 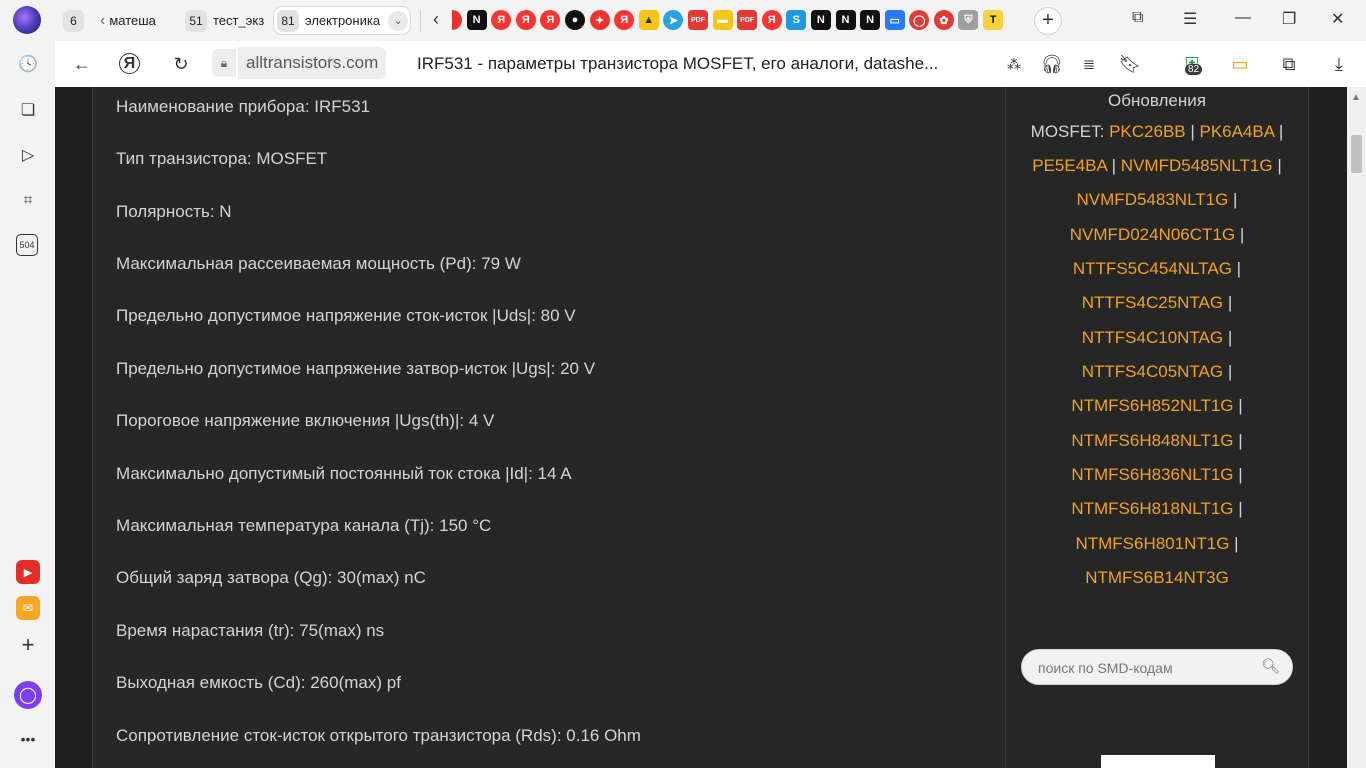 What do you see at coordinates (1240, 64) in the screenshot?
I see `battery-icon: ▭` at bounding box center [1240, 64].